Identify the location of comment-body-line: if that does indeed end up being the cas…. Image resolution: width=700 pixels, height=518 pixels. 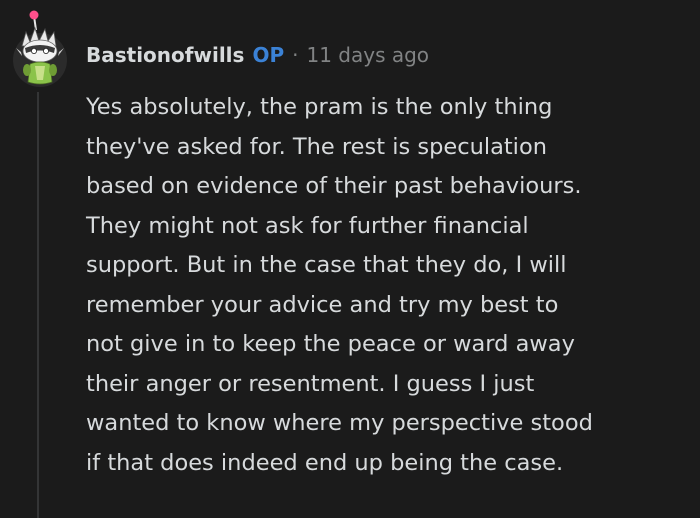
(325, 462).